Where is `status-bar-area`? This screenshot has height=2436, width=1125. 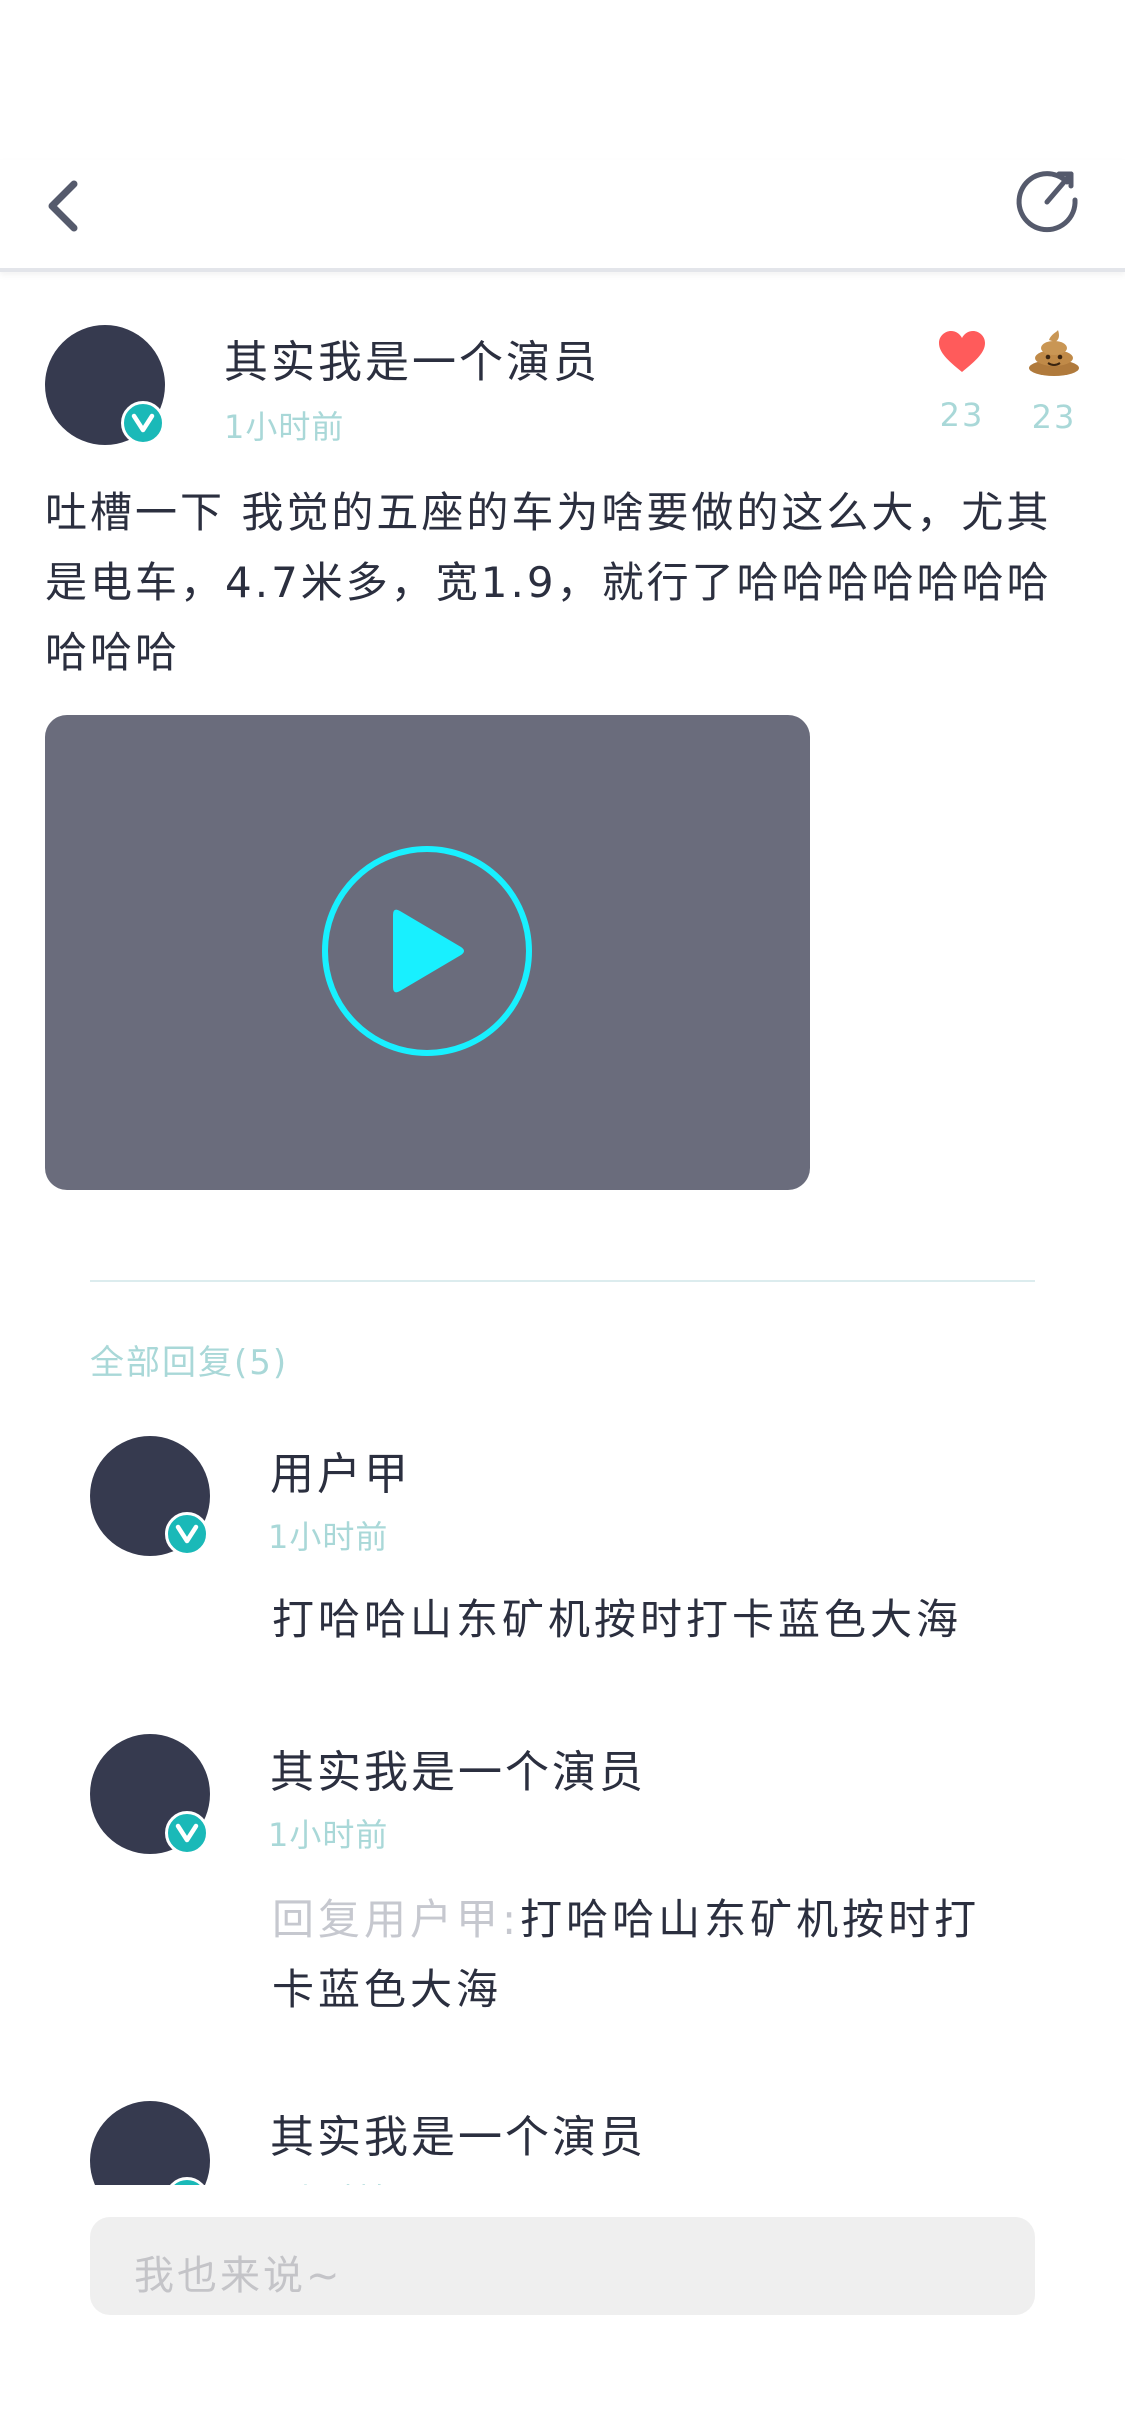
status-bar-area is located at coordinates (562, 80).